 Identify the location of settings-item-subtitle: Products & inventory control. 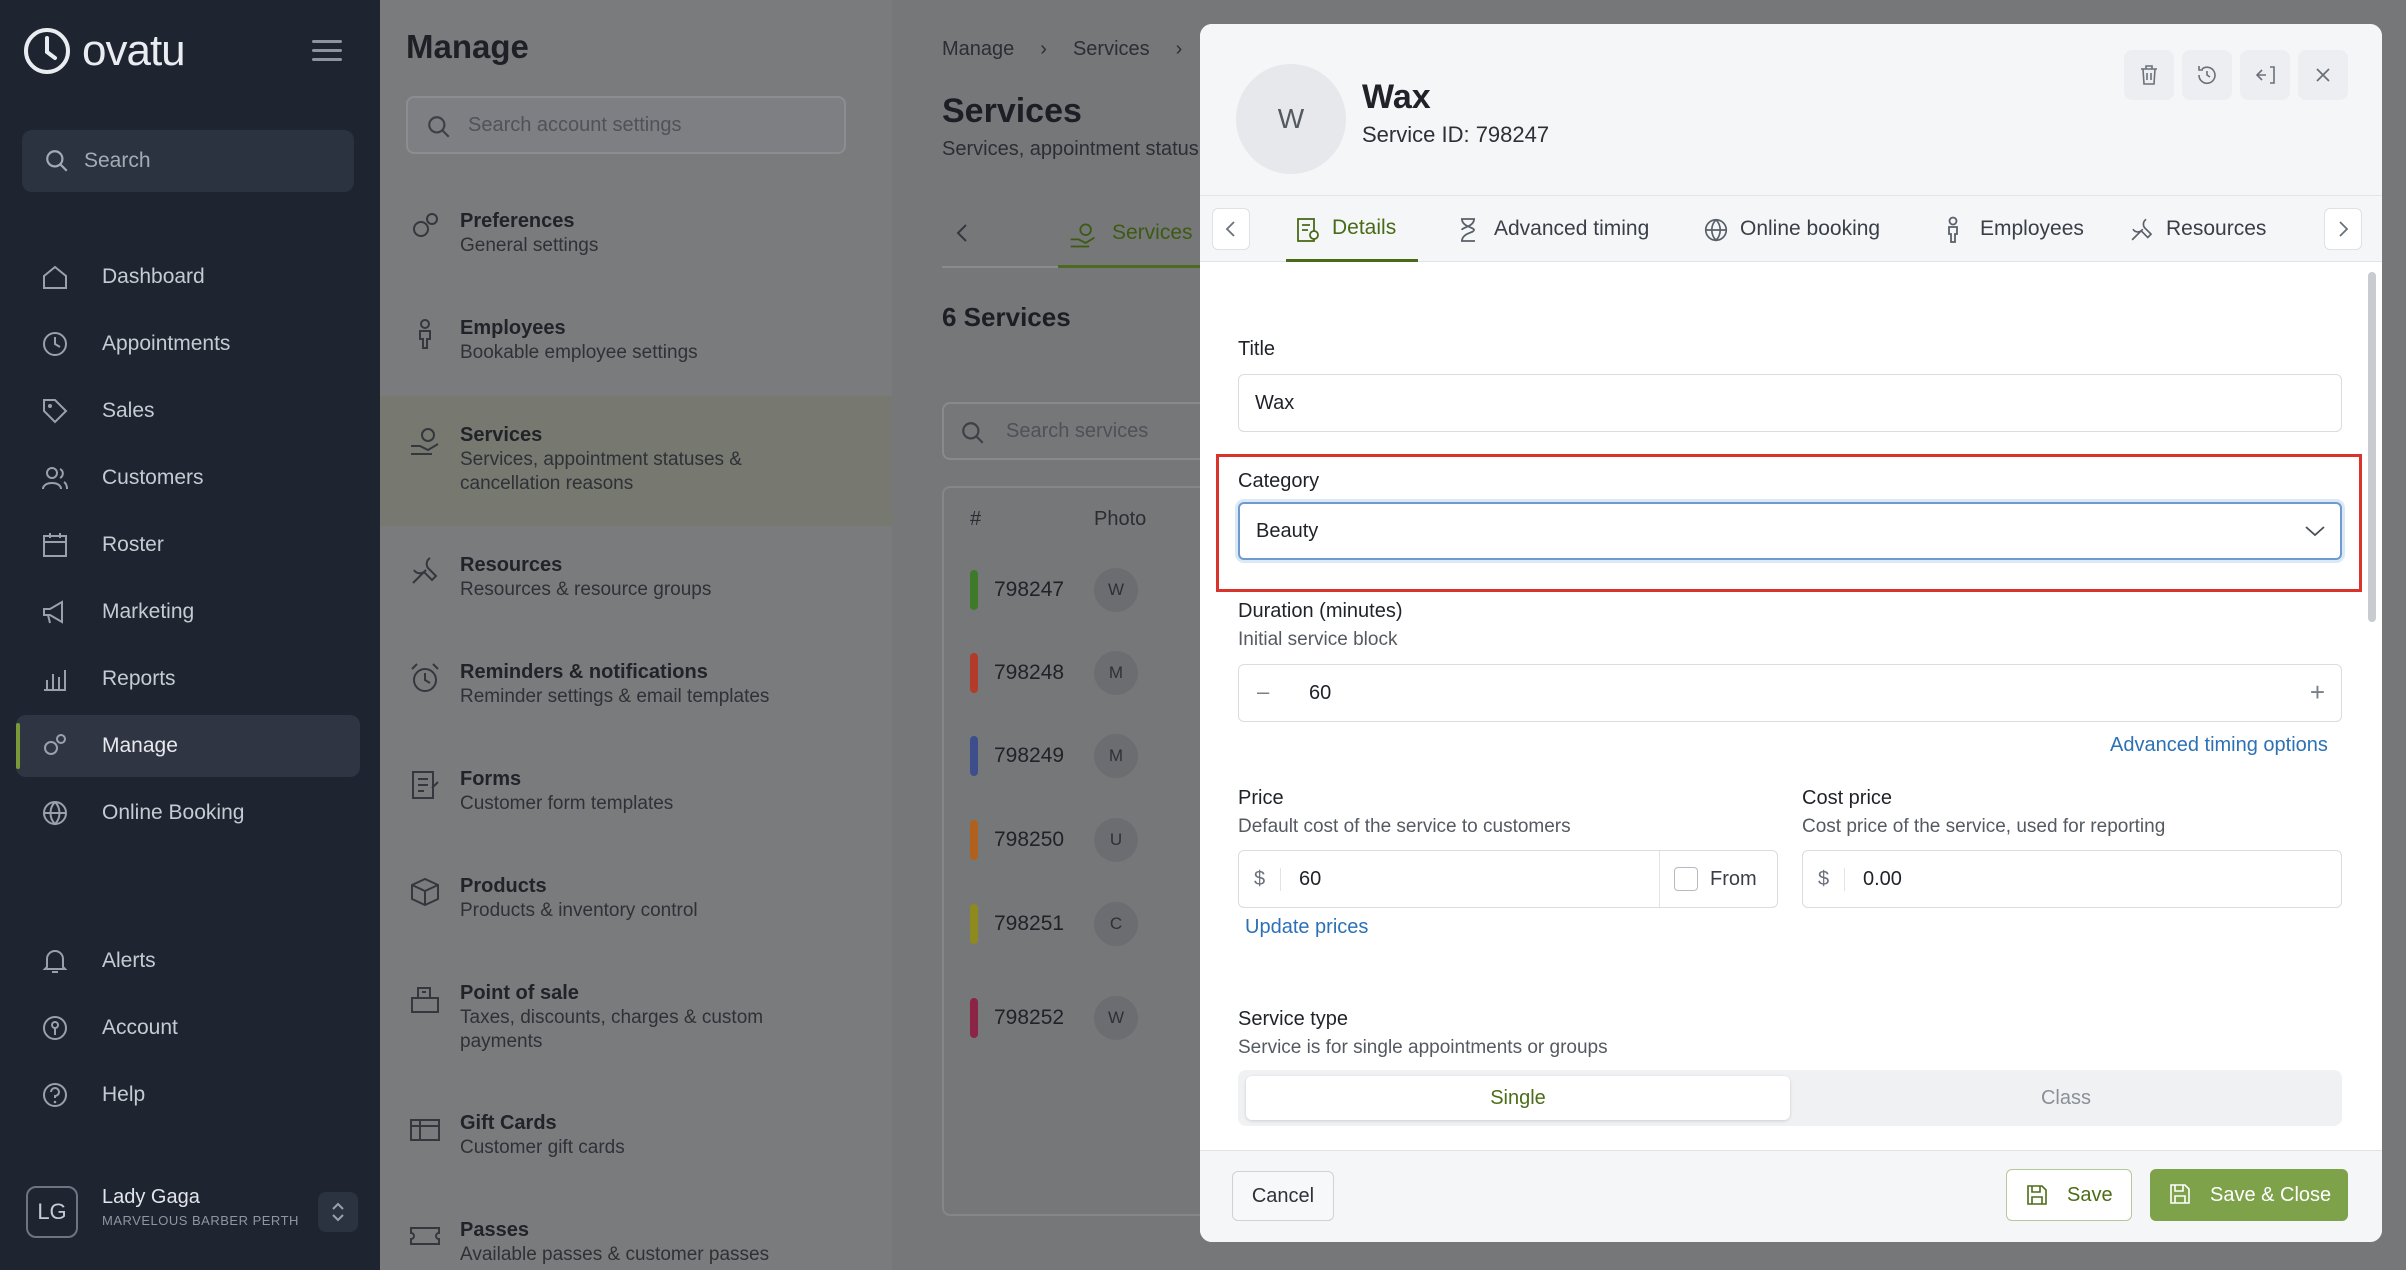
(579, 910).